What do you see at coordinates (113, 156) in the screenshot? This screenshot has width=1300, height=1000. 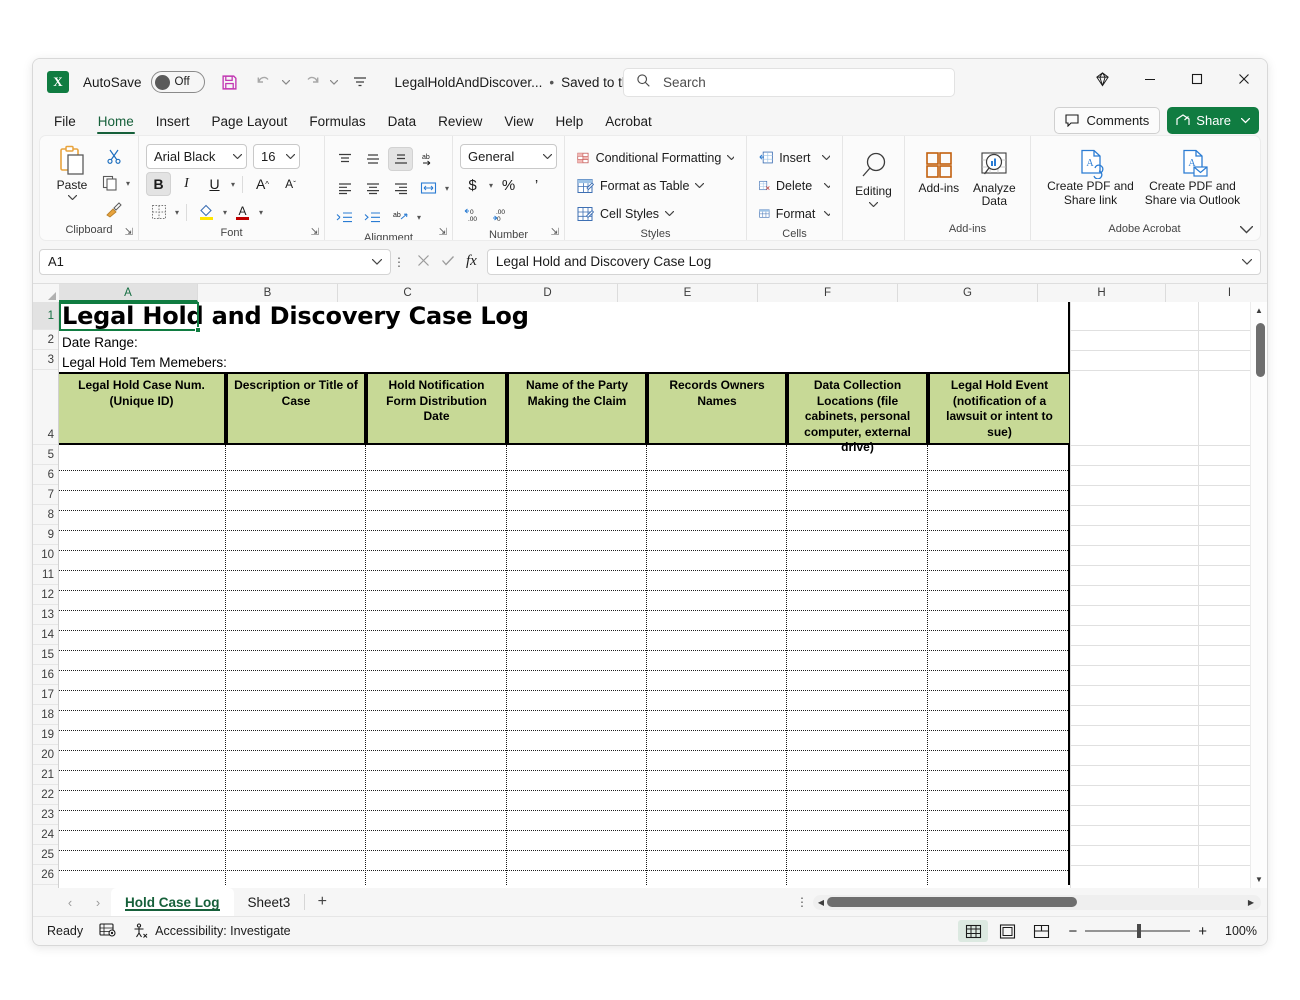 I see `cut-button` at bounding box center [113, 156].